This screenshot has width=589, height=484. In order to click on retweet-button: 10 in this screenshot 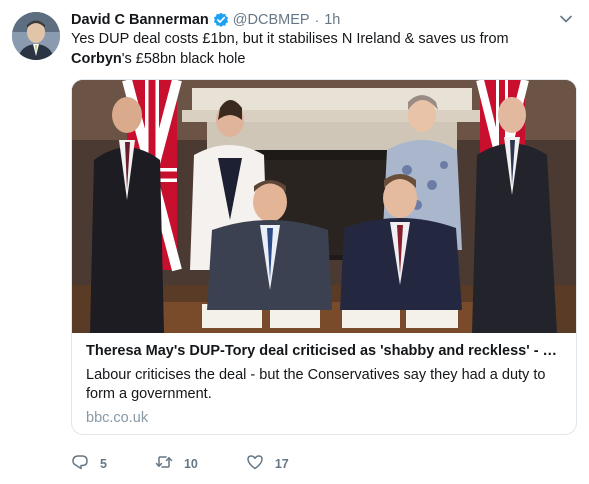, I will do `click(176, 464)`.